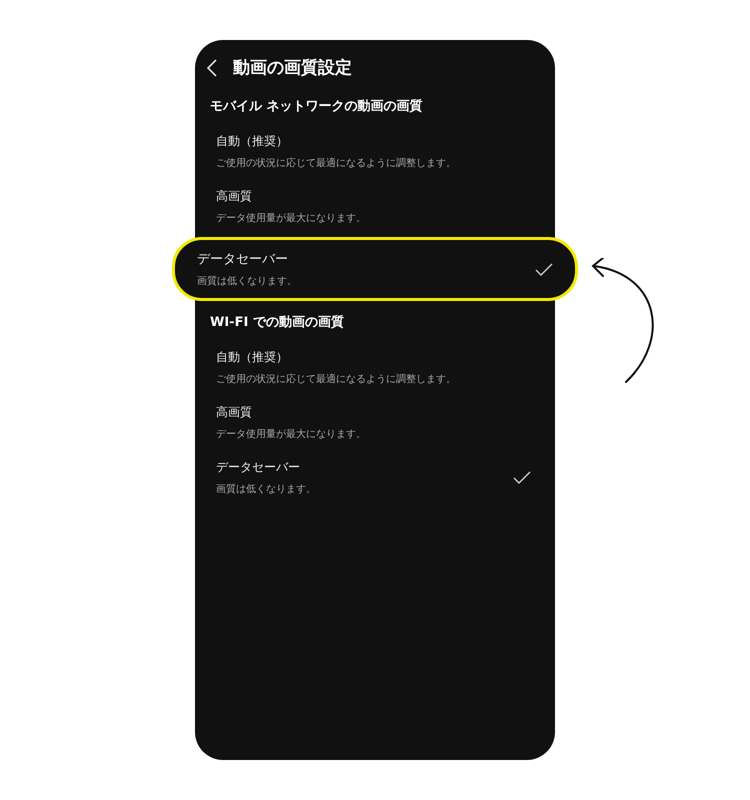 The image size is (750, 800). Describe the element at coordinates (292, 68) in the screenshot. I see `screen-title: 動画の画質設定` at that location.